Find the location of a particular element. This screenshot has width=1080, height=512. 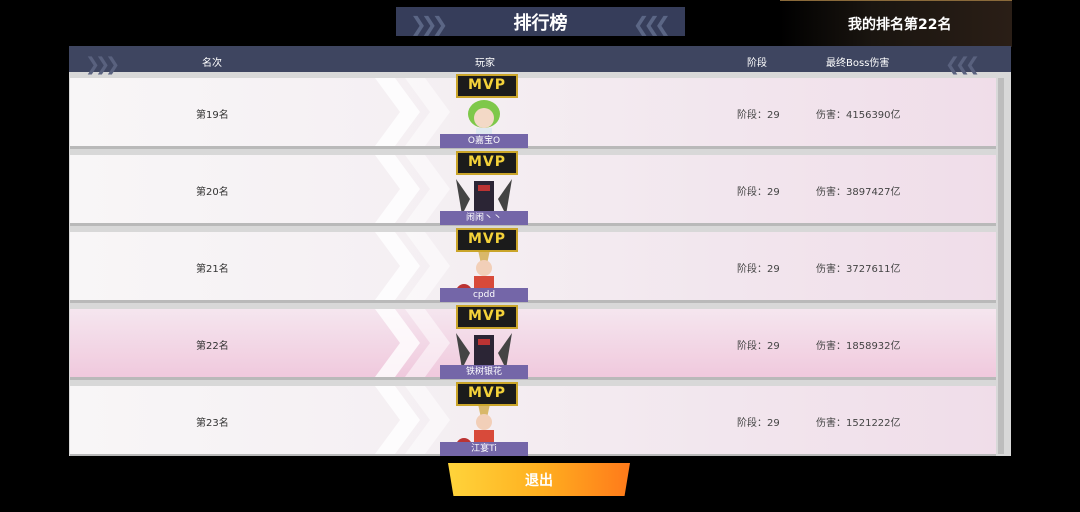

exit-button: 退出 is located at coordinates (539, 479).